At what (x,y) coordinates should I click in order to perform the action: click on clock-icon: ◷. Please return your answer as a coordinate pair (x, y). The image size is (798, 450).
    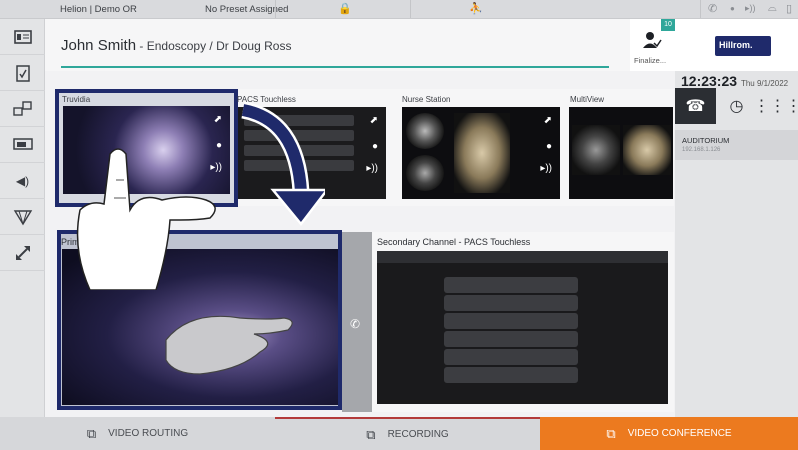
    Looking at the image, I should click on (736, 106).